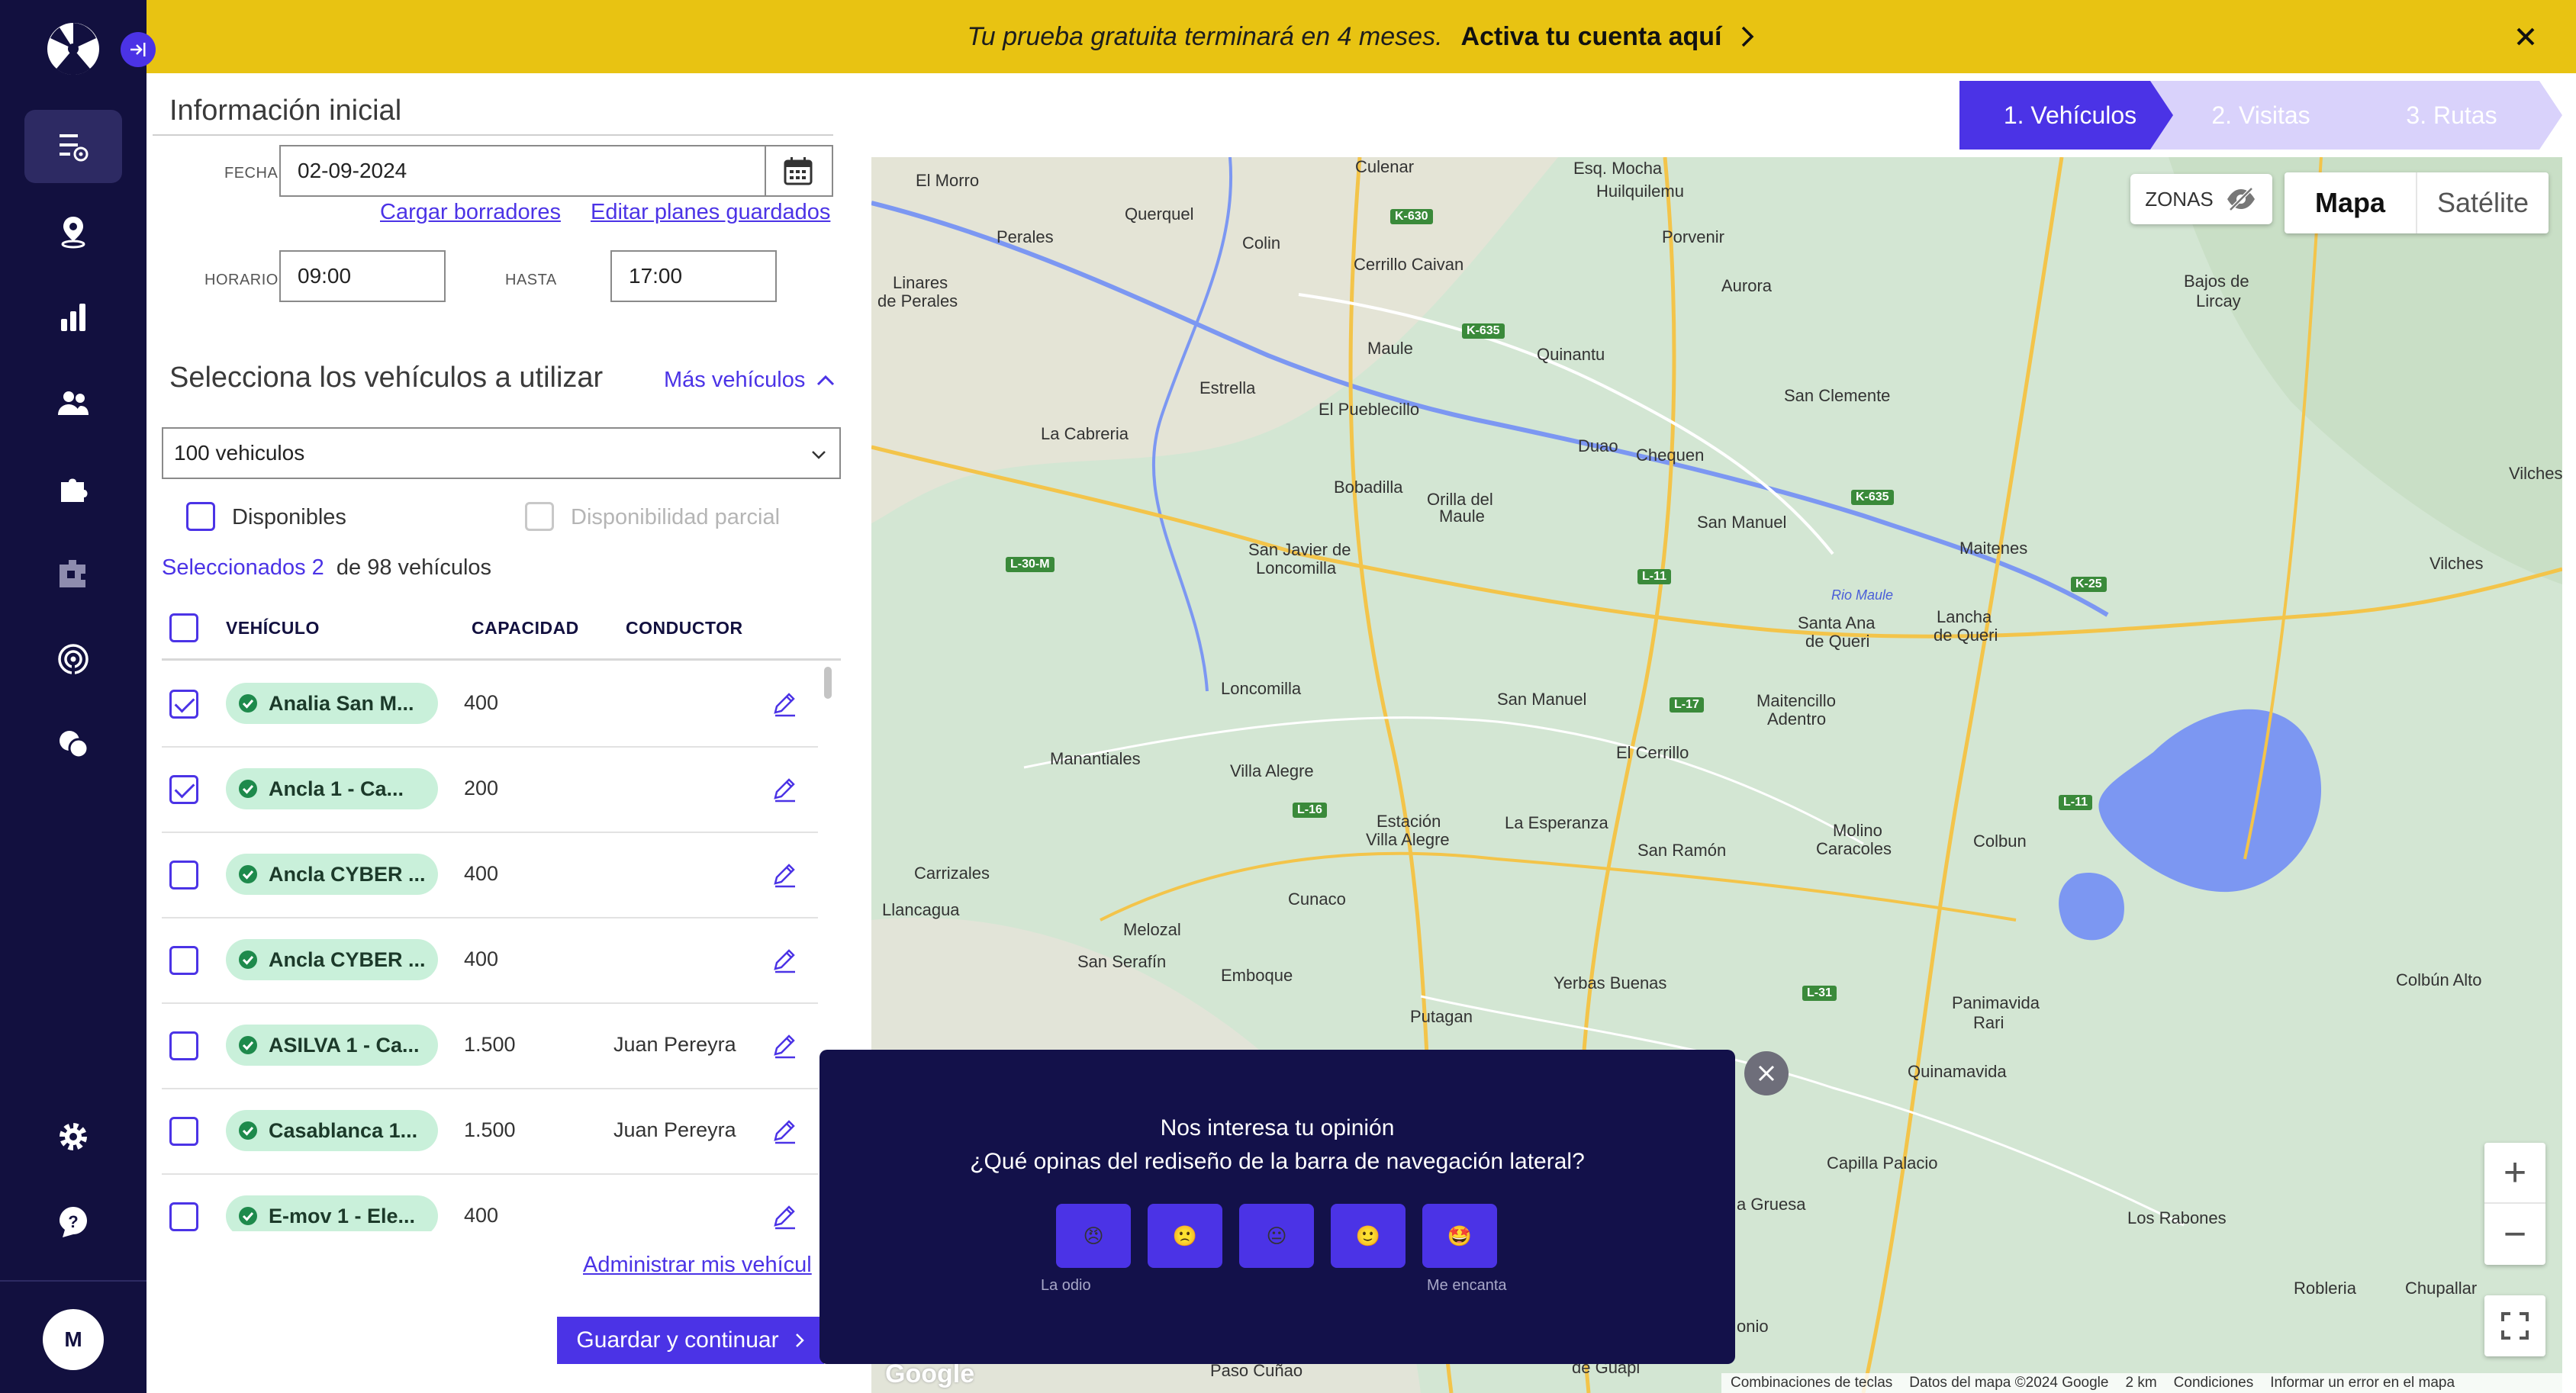 The width and height of the screenshot is (2576, 1393). I want to click on available-checkbox, so click(200, 516).